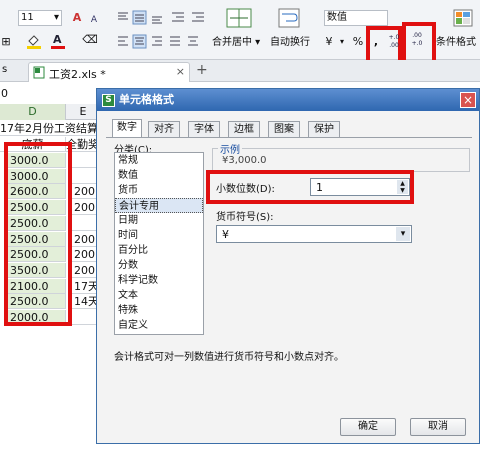  I want to click on currency-symbol-select: ¥ ▾, so click(314, 234).